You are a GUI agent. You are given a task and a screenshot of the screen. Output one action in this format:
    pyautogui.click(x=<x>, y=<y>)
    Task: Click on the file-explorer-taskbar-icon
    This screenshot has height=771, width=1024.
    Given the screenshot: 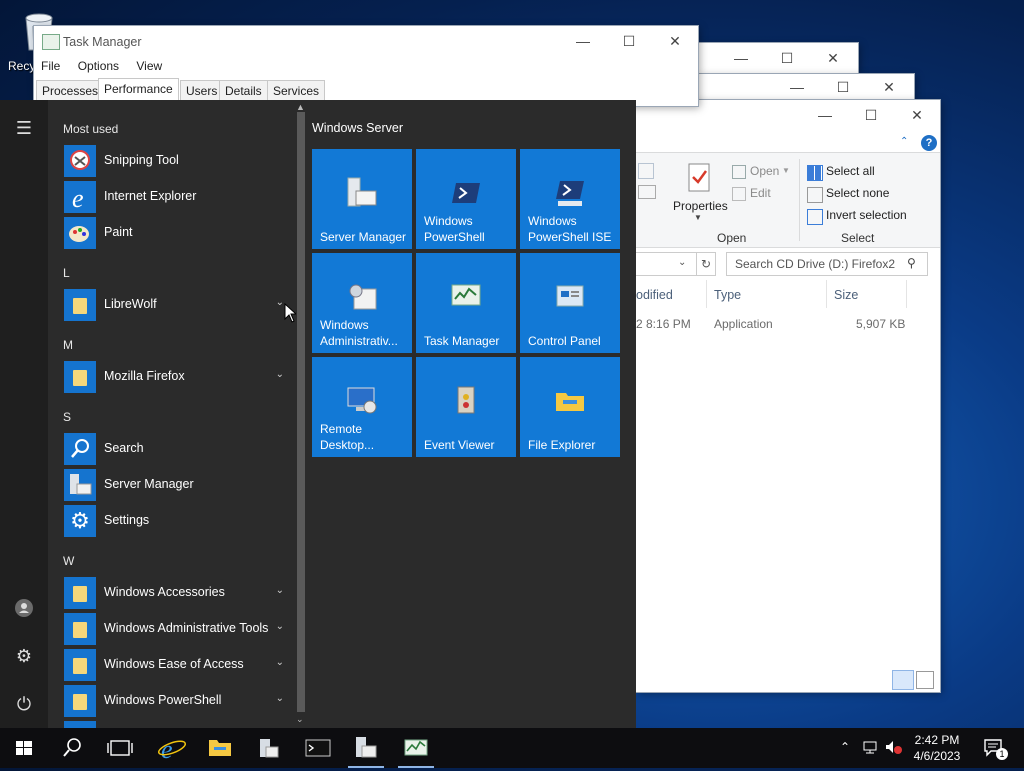 What is the action you would take?
    pyautogui.click(x=220, y=748)
    